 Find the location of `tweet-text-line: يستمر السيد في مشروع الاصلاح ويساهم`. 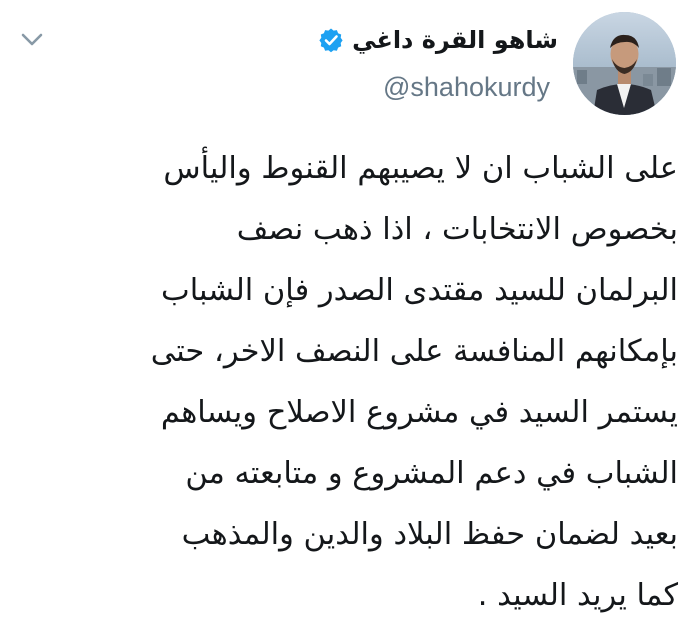

tweet-text-line: يستمر السيد في مشروع الاصلاح ويساهم is located at coordinates (419, 412).